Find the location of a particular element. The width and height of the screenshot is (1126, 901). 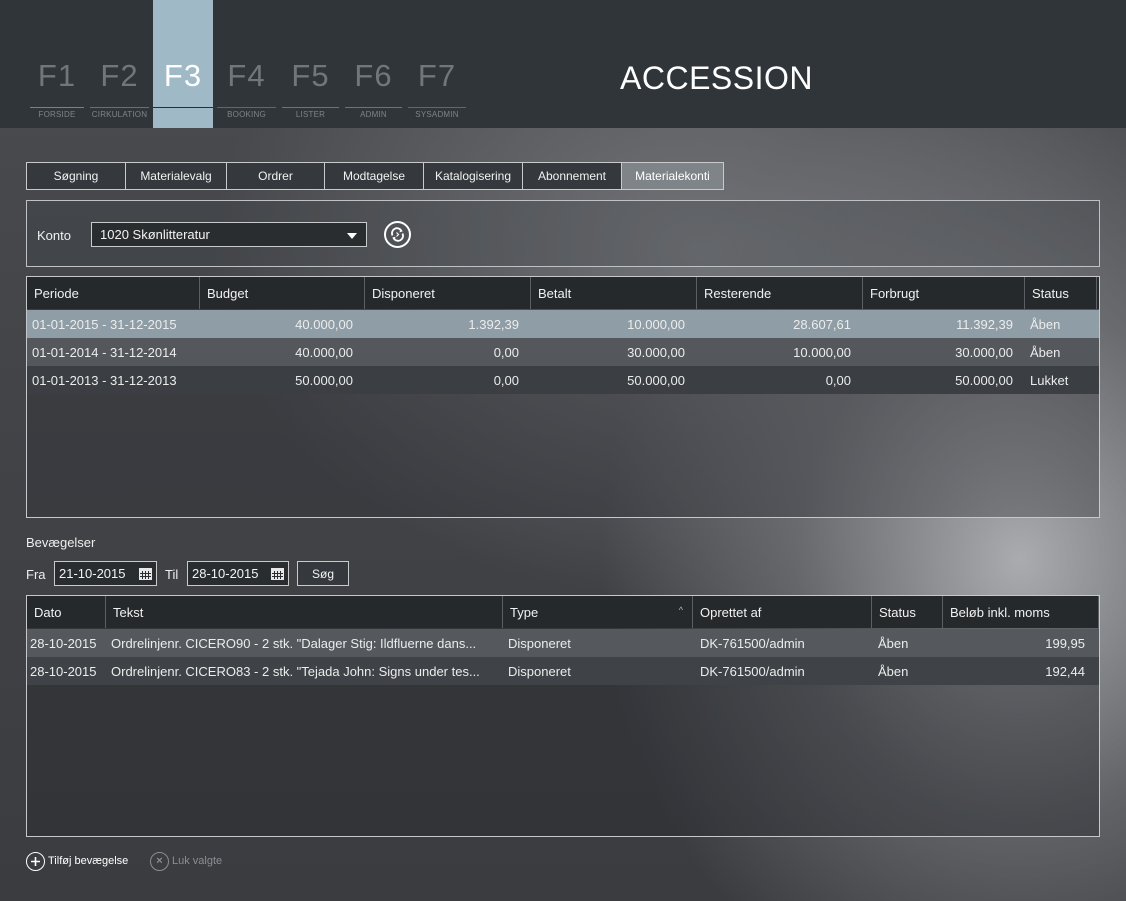

column-header-tekst: Tekst is located at coordinates (304, 612).